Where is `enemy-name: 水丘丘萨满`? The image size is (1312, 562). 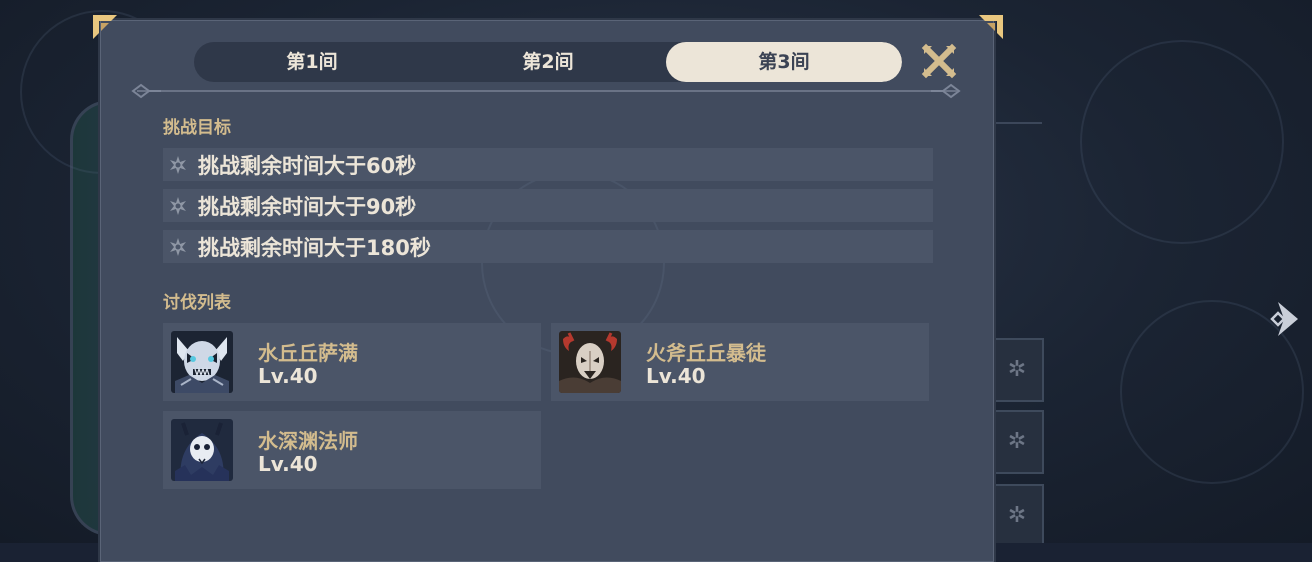
enemy-name: 水丘丘萨满 is located at coordinates (308, 353).